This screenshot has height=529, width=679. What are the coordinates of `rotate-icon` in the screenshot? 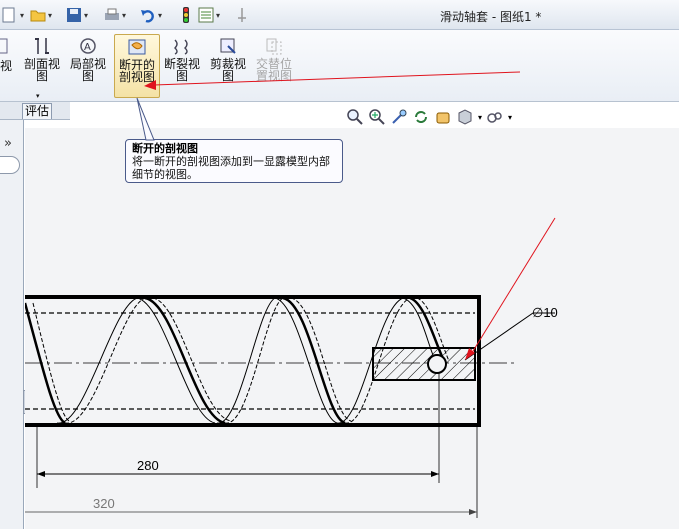 It's located at (421, 117).